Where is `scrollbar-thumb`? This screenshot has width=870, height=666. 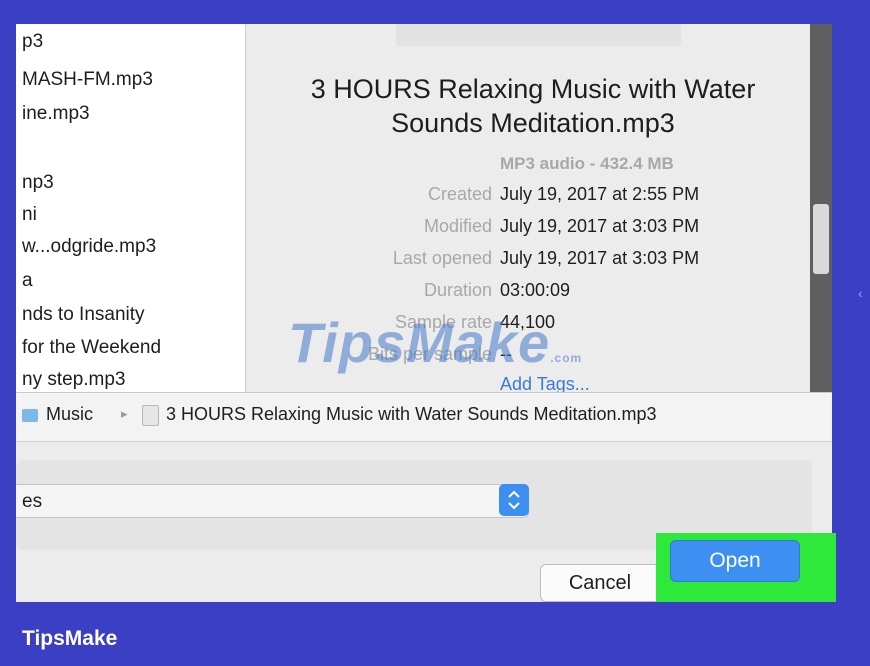 scrollbar-thumb is located at coordinates (821, 239).